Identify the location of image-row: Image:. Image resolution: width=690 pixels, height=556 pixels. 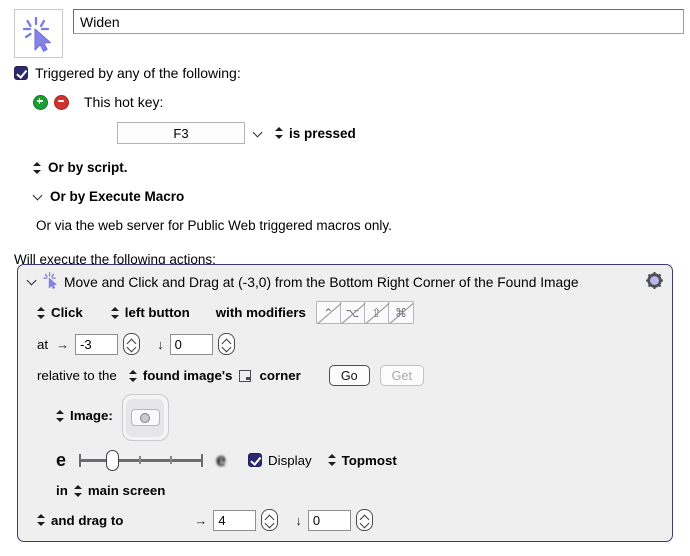
(345, 417).